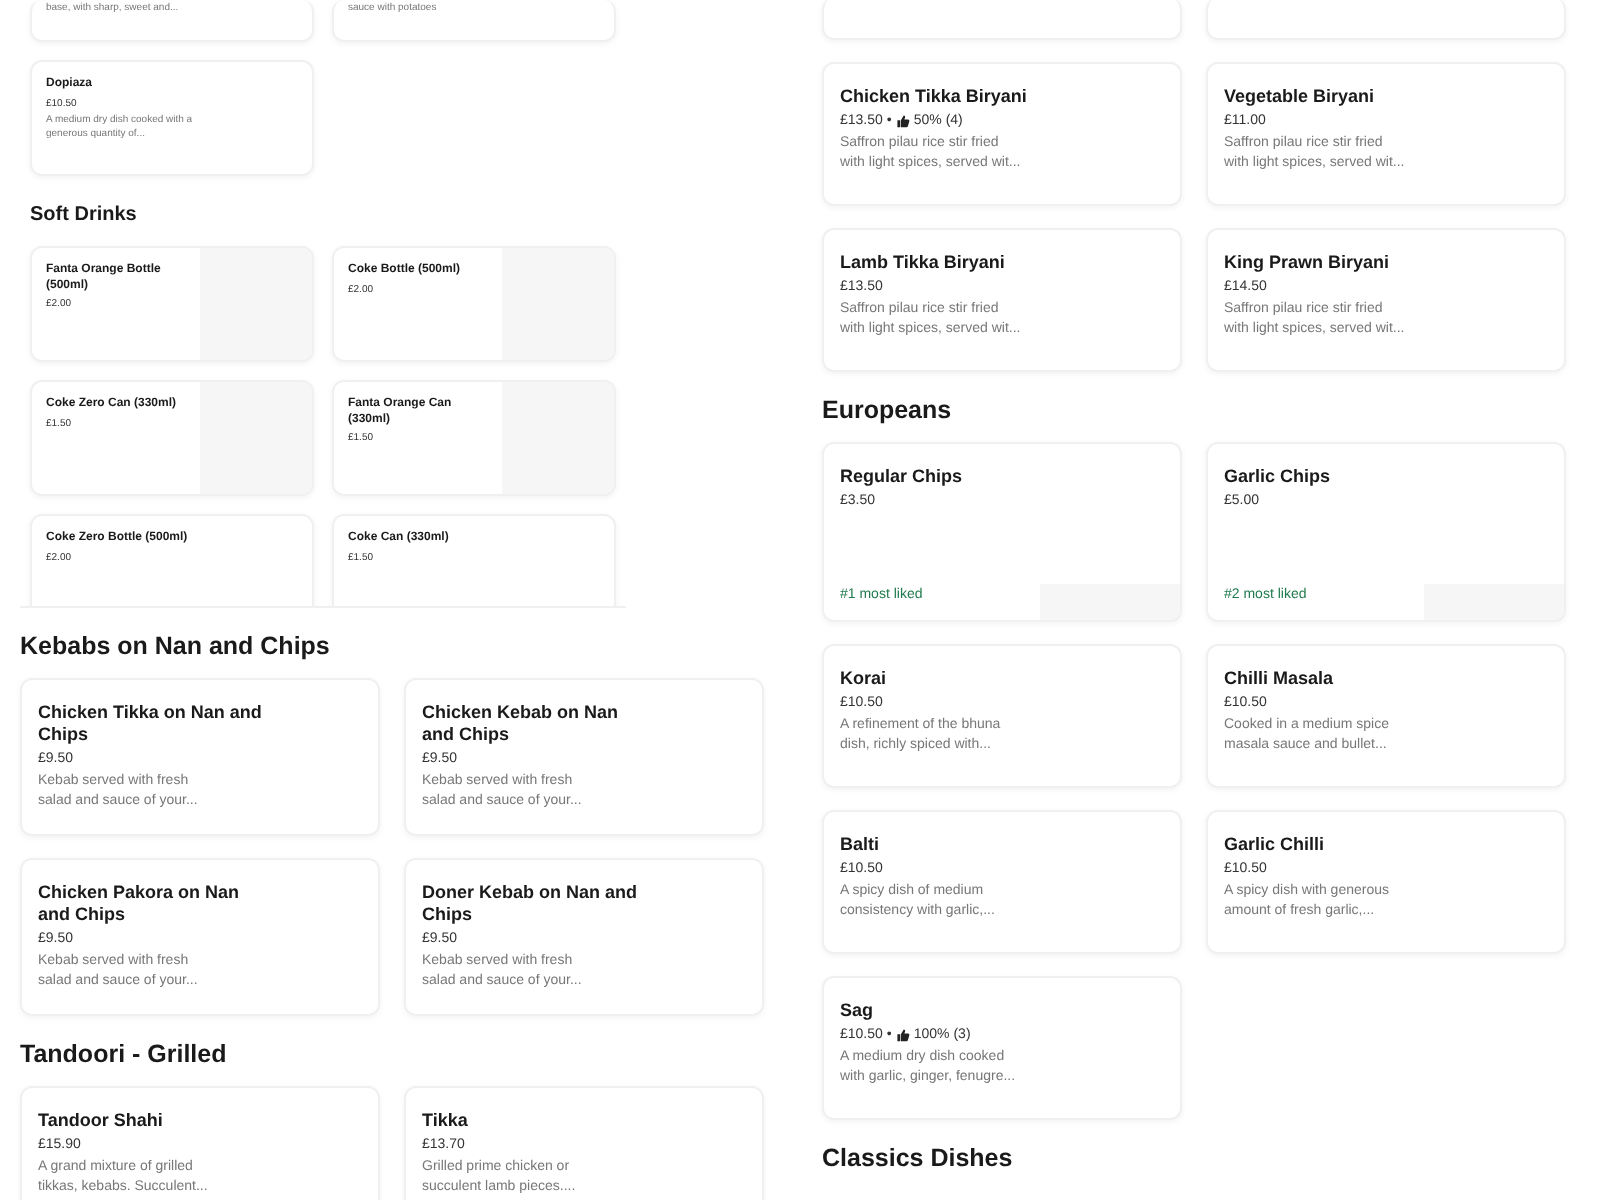 The image size is (1600, 1200). I want to click on item-name: Vegetable Biryani, so click(1300, 97).